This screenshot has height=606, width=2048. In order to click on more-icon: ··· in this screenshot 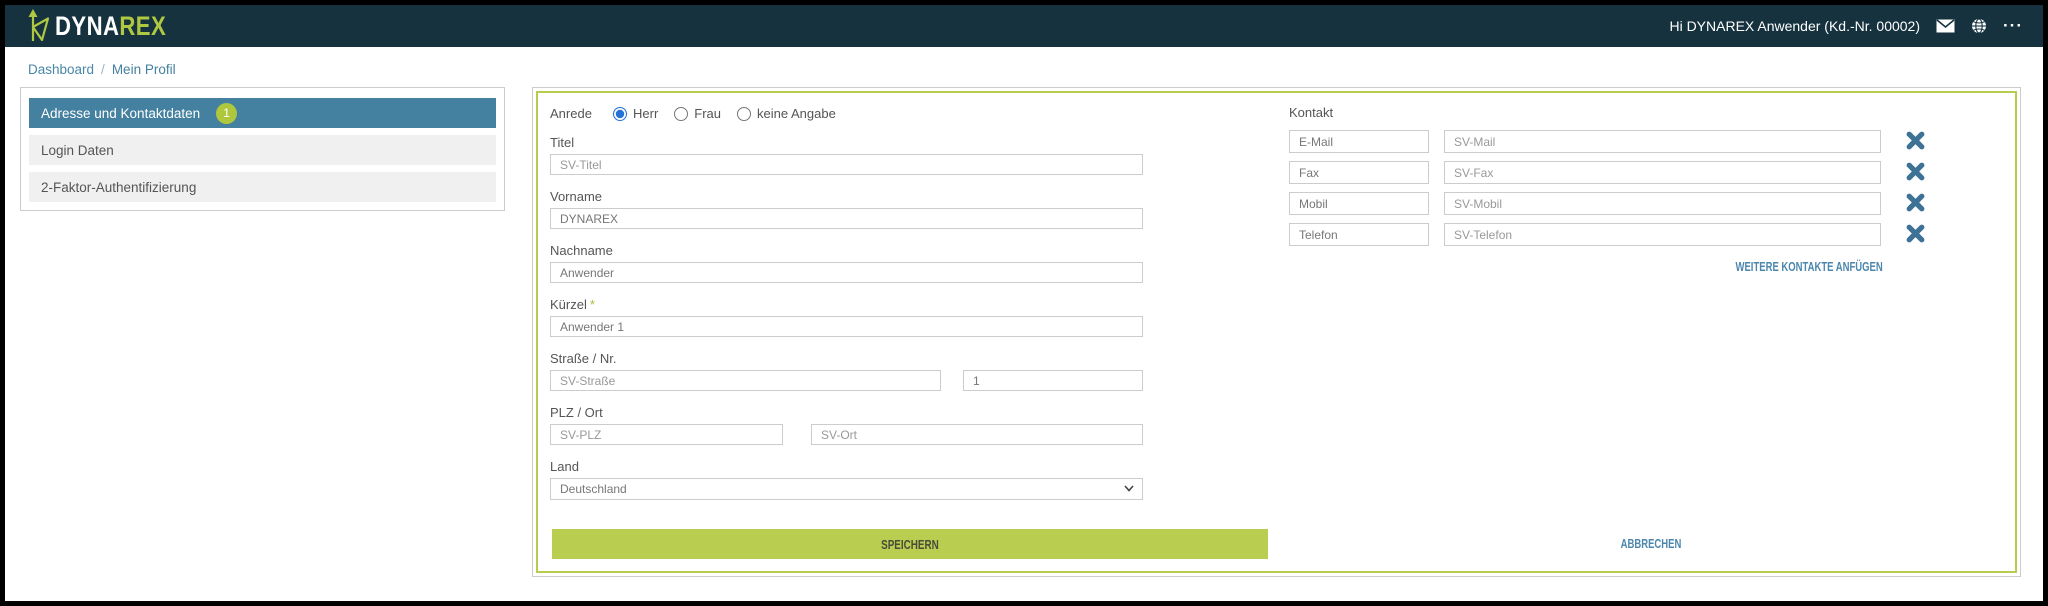, I will do `click(2013, 25)`.